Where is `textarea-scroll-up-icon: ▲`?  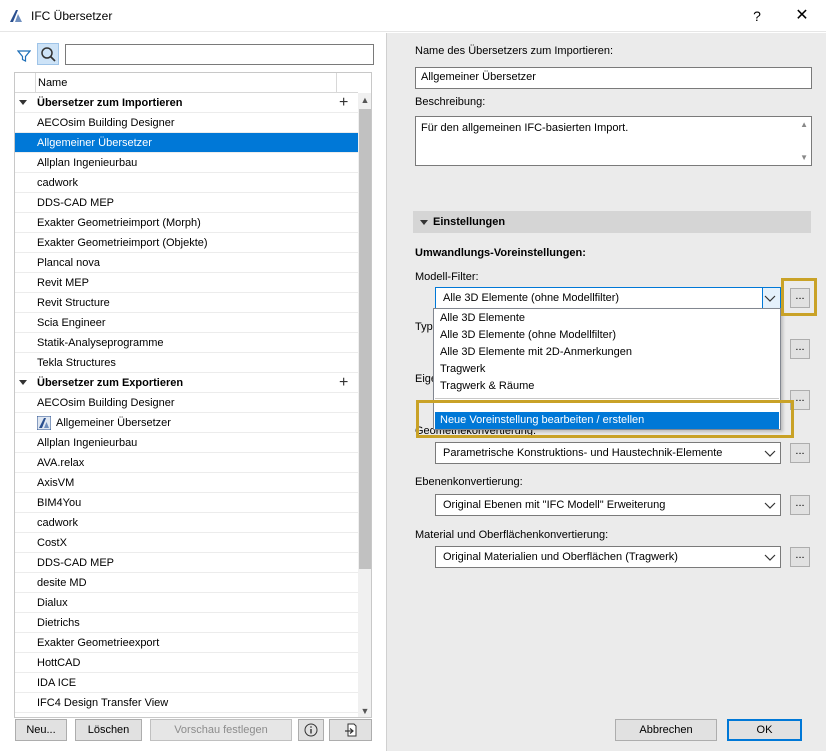 textarea-scroll-up-icon: ▲ is located at coordinates (804, 124).